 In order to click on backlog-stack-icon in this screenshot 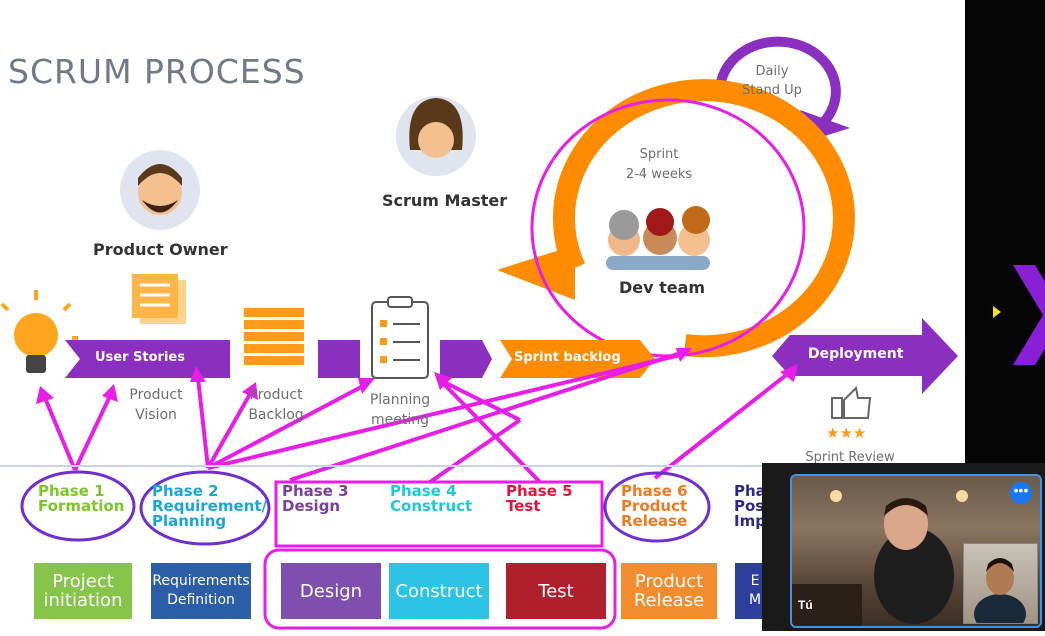, I will do `click(274, 336)`.